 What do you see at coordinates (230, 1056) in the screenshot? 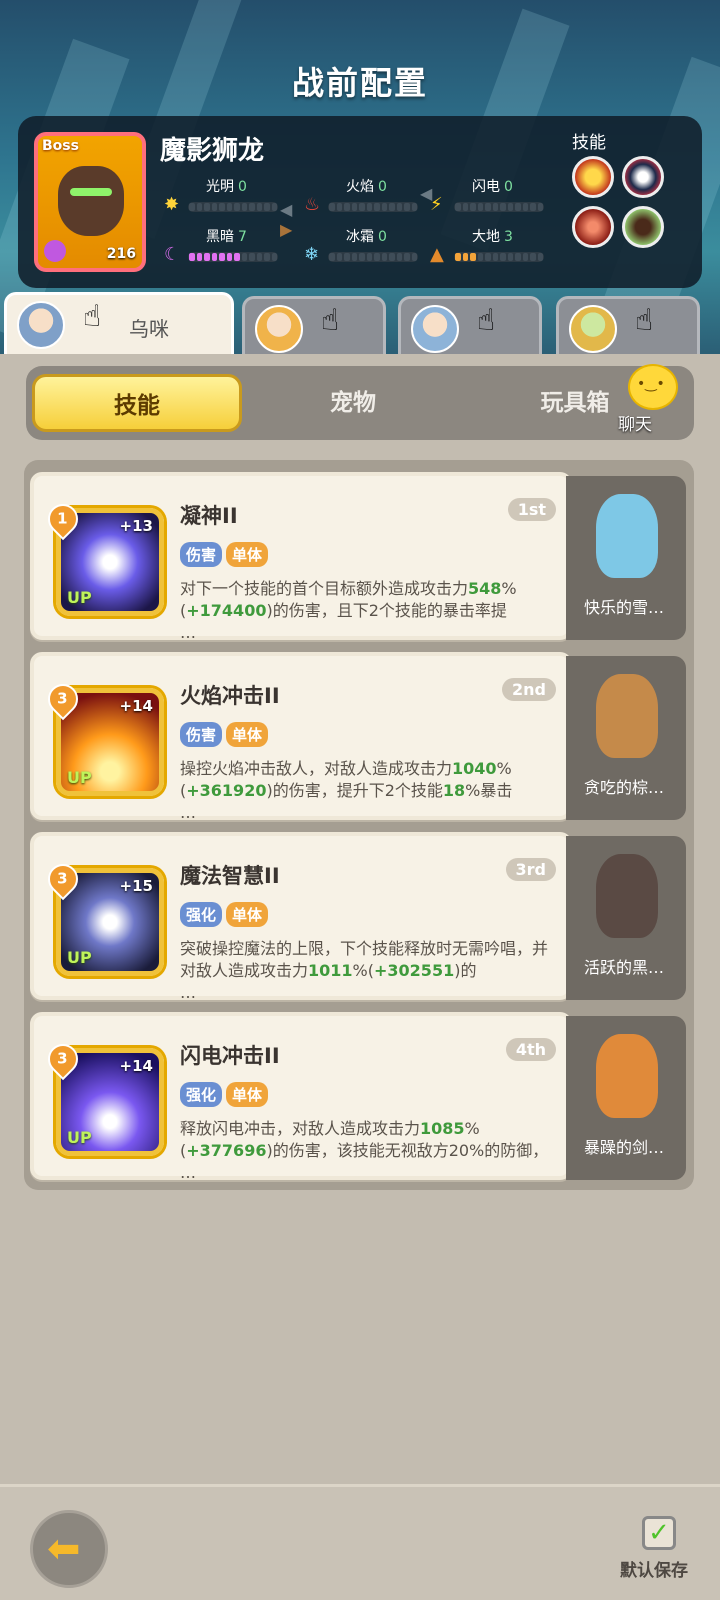
I see `skill-name: 闪电冲击II` at bounding box center [230, 1056].